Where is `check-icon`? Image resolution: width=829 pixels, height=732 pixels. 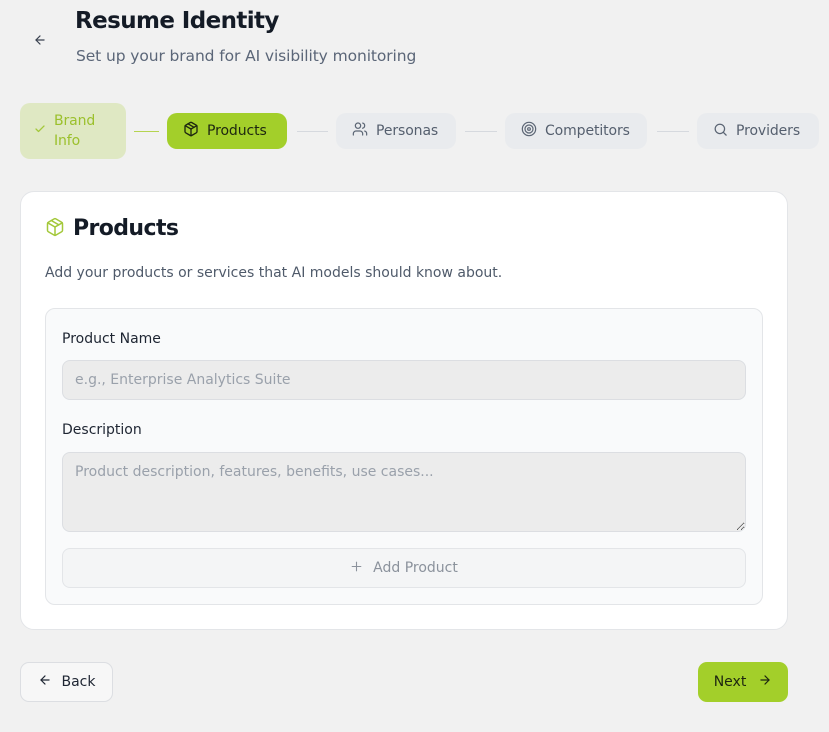 check-icon is located at coordinates (40, 131).